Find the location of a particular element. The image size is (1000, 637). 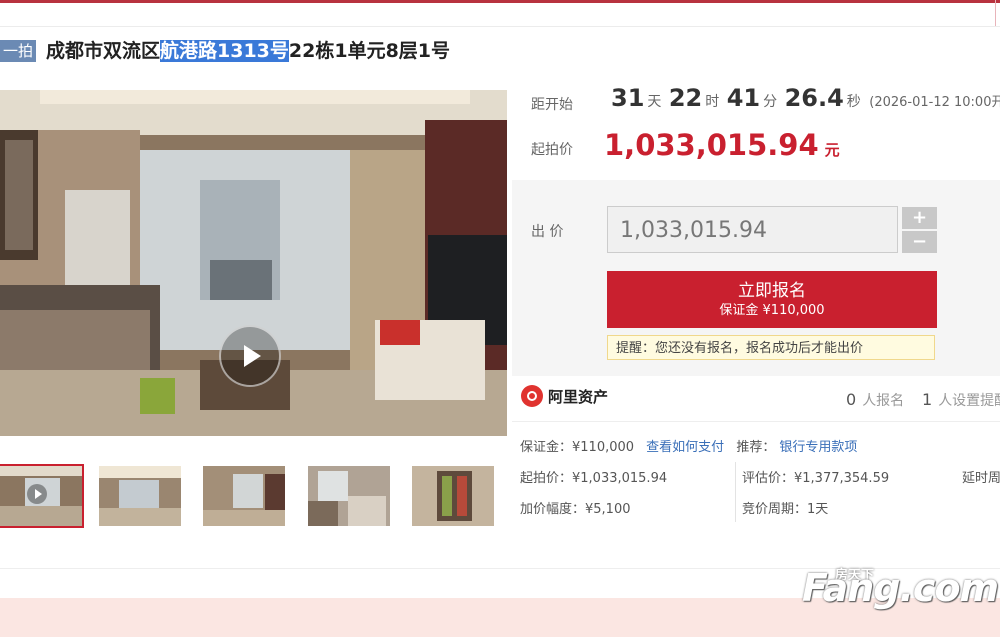

platform-name: 阿里资产 is located at coordinates (578, 397).